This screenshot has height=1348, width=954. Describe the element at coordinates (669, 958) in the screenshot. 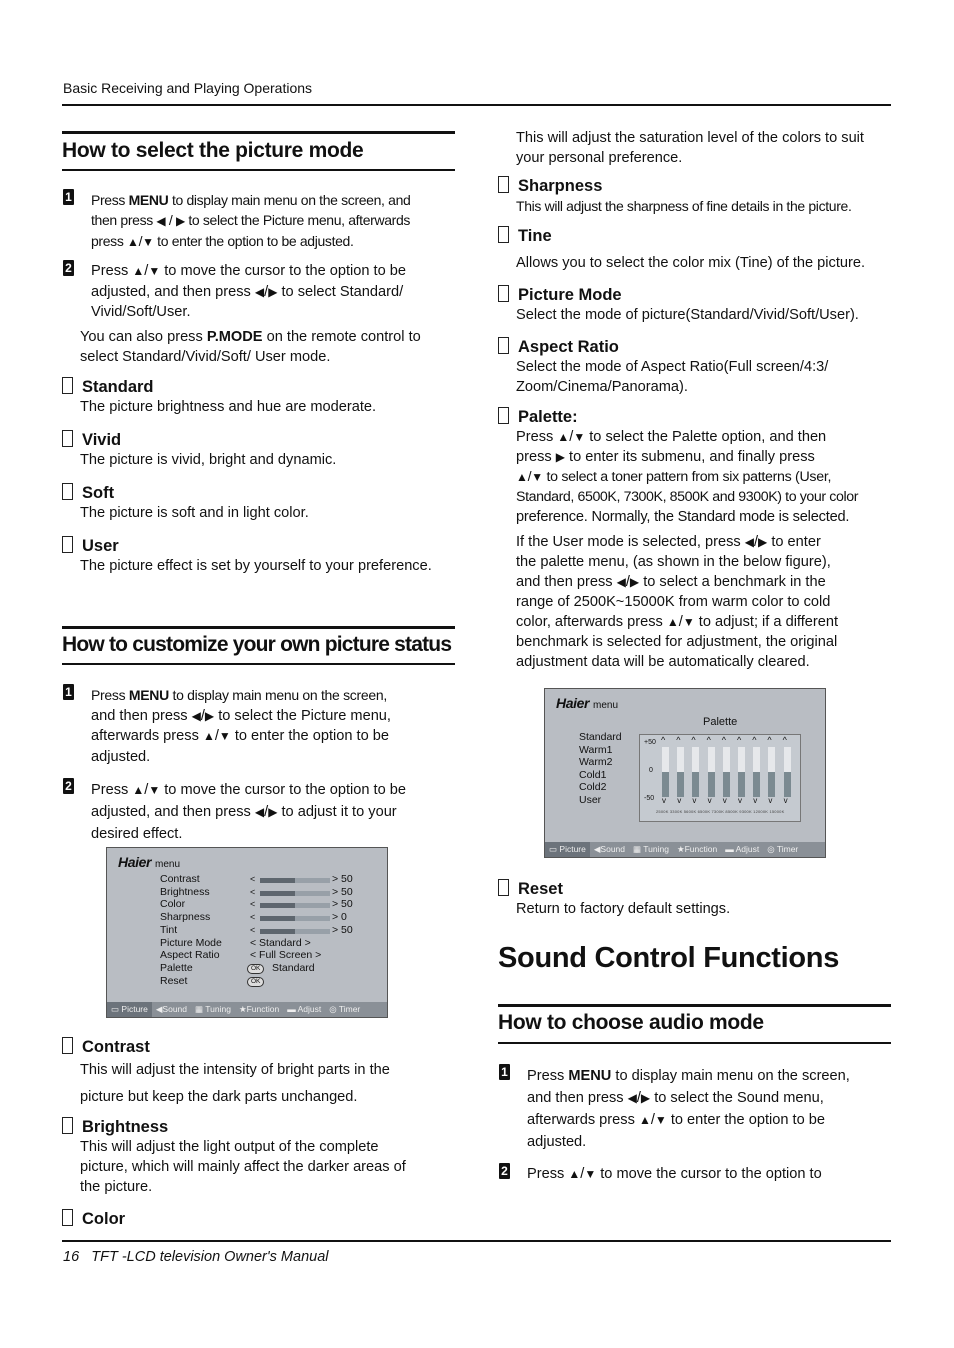

I see `chapter-title-sound: Sound Control Functions` at that location.